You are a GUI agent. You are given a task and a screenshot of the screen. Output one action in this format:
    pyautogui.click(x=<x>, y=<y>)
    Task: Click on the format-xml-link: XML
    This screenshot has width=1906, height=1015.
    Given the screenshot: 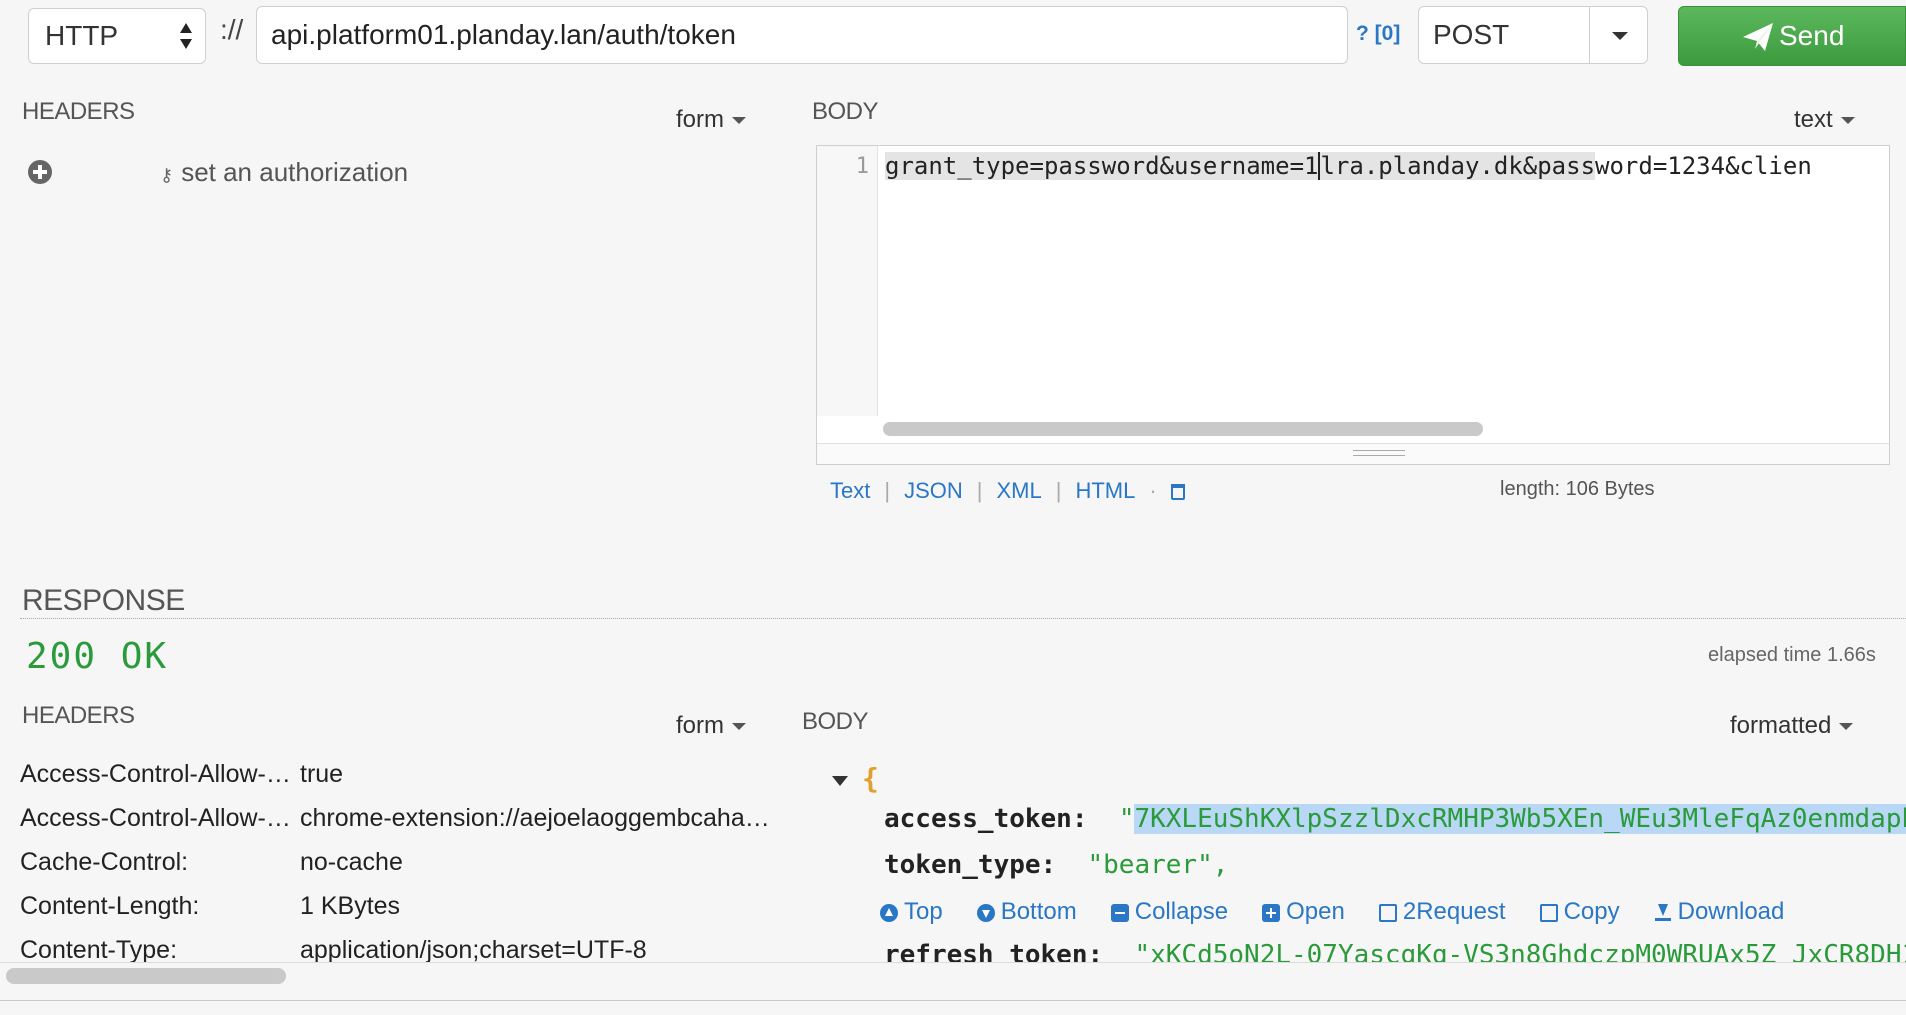 What is the action you would take?
    pyautogui.click(x=1018, y=490)
    